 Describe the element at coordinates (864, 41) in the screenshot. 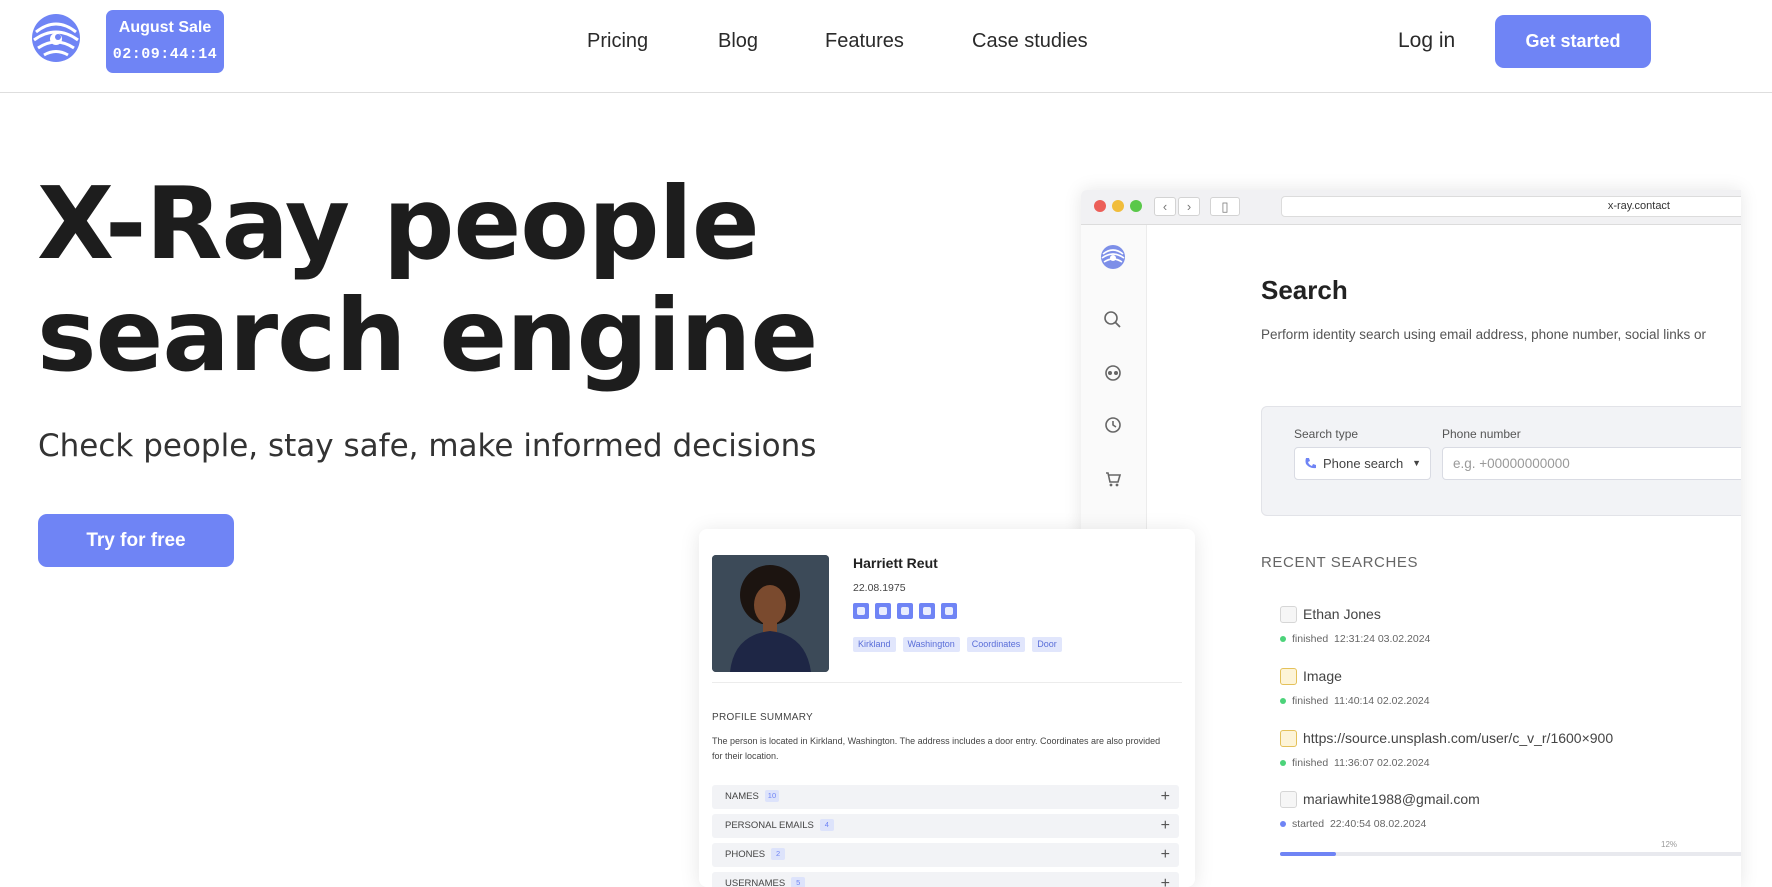

I see `nav-features: Features` at that location.